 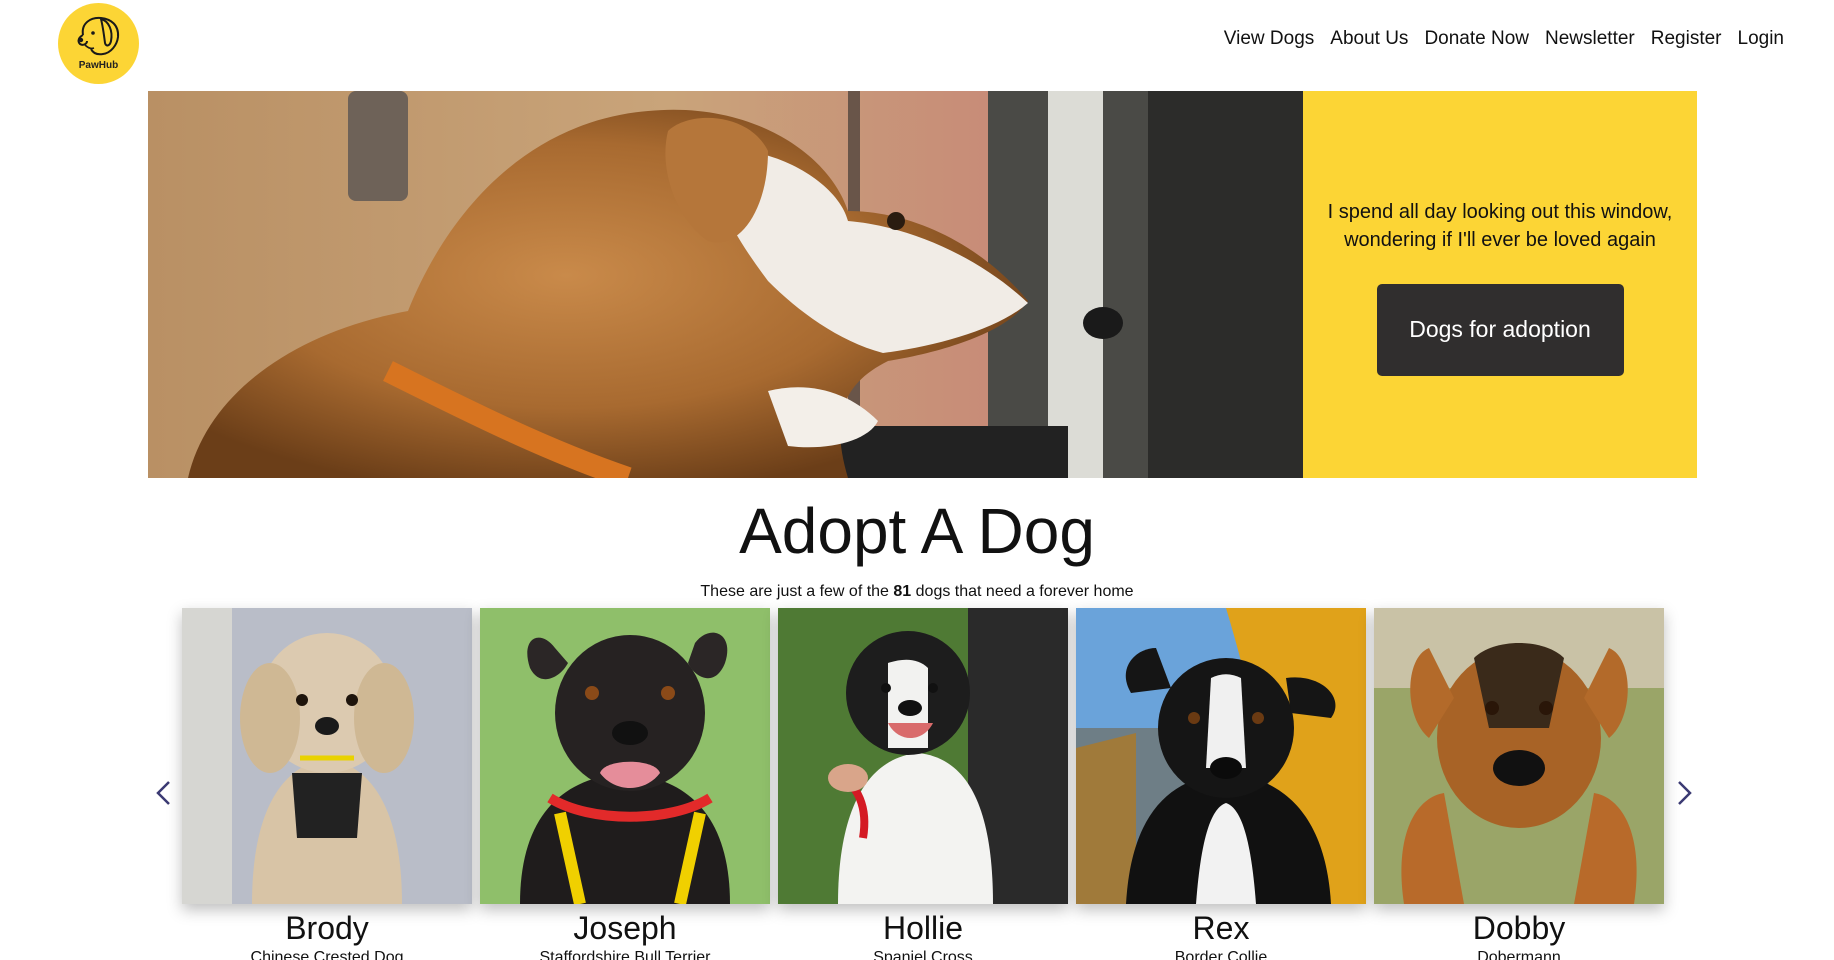 I want to click on chevron-right-icon, so click(x=1685, y=793).